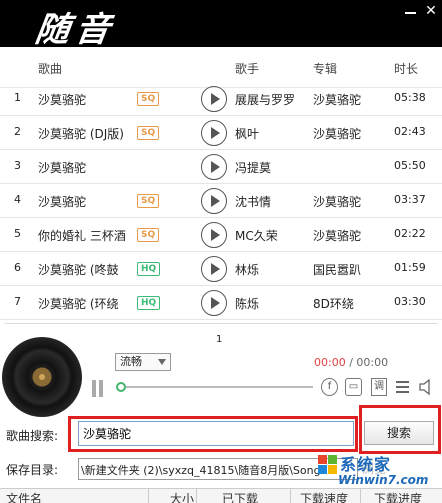  Describe the element at coordinates (247, 134) in the screenshot. I see `singer: 枫叶` at that location.